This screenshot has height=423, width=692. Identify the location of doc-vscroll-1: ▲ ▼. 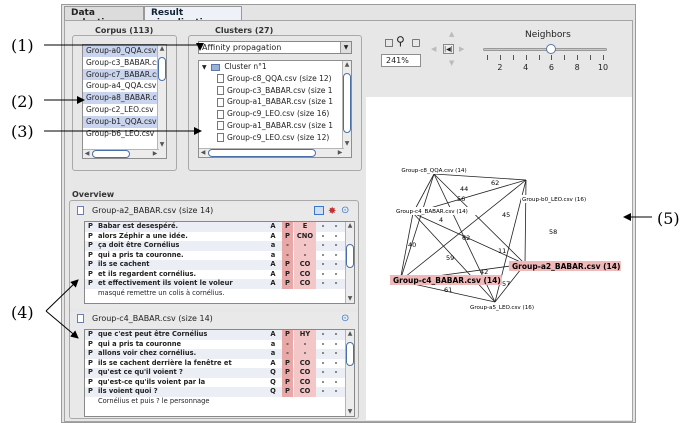
(349, 262).